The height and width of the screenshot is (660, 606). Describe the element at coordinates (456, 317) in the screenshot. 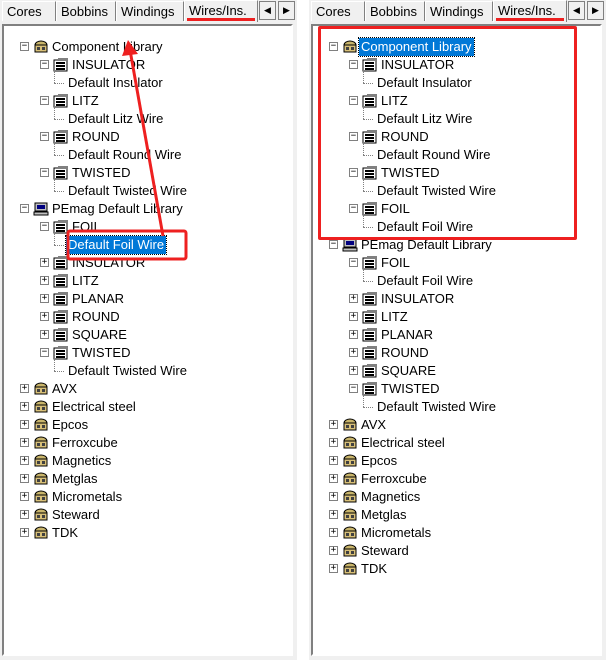

I see `tree-node: + LITZ` at that location.